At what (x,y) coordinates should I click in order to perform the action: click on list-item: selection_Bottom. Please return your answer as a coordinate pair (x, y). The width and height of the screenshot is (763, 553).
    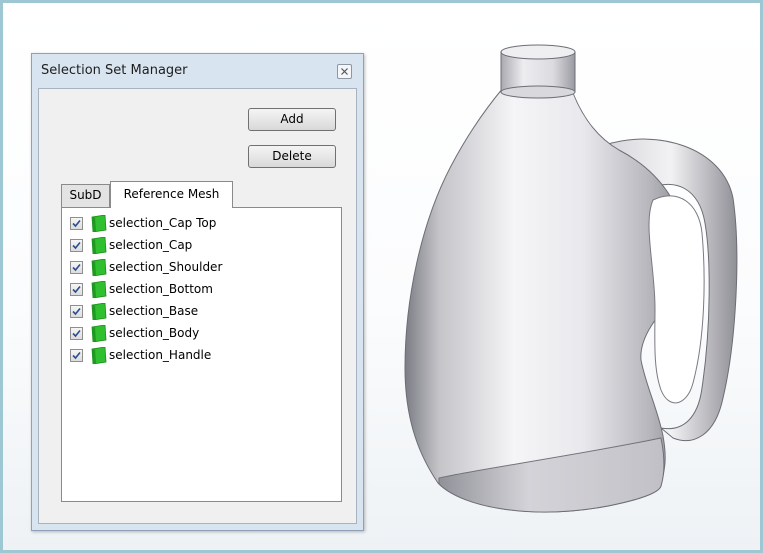
    Looking at the image, I should click on (195, 290).